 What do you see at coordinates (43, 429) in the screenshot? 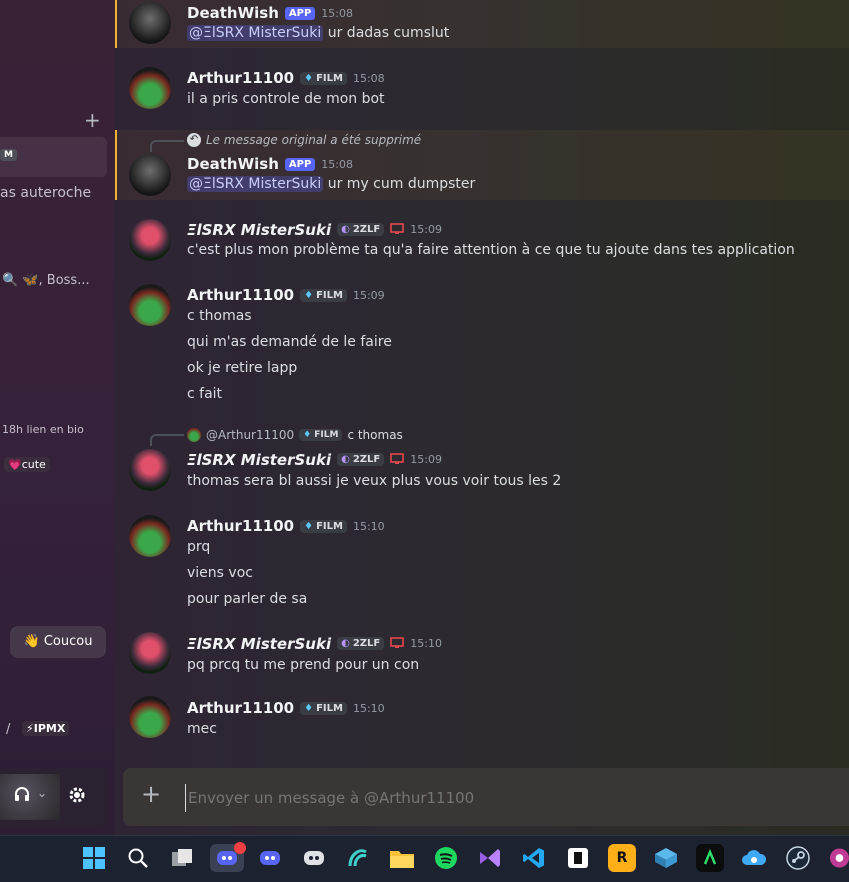
I see `status-text: 18h lien en bio` at bounding box center [43, 429].